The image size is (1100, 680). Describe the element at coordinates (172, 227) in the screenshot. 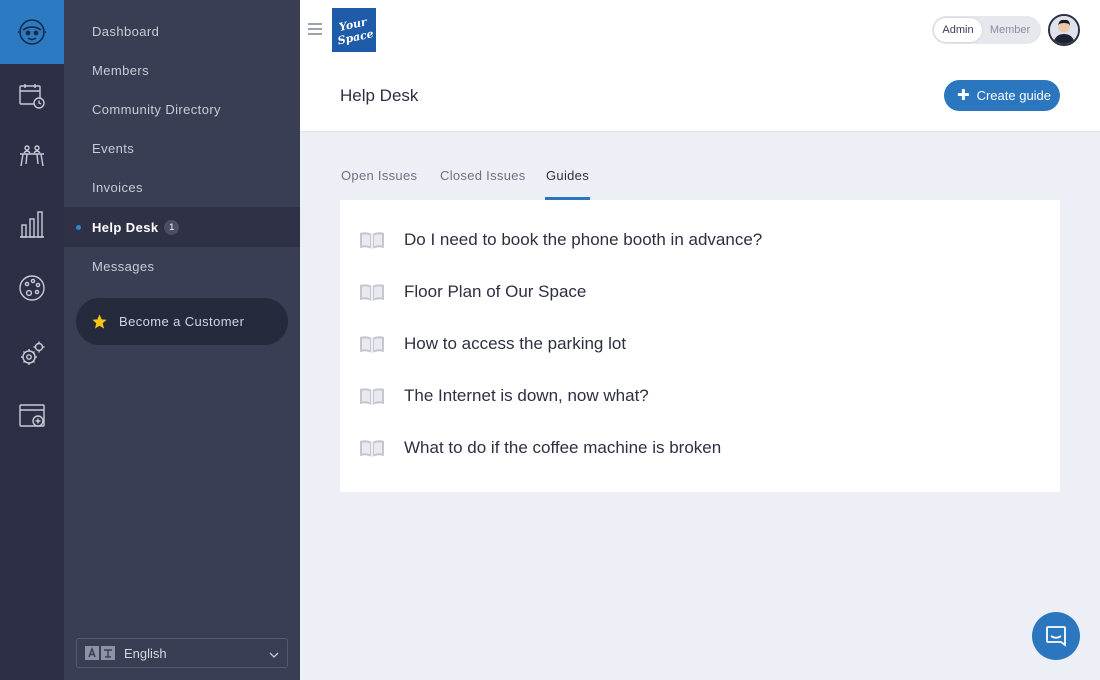

I see `count-badge: 1` at that location.